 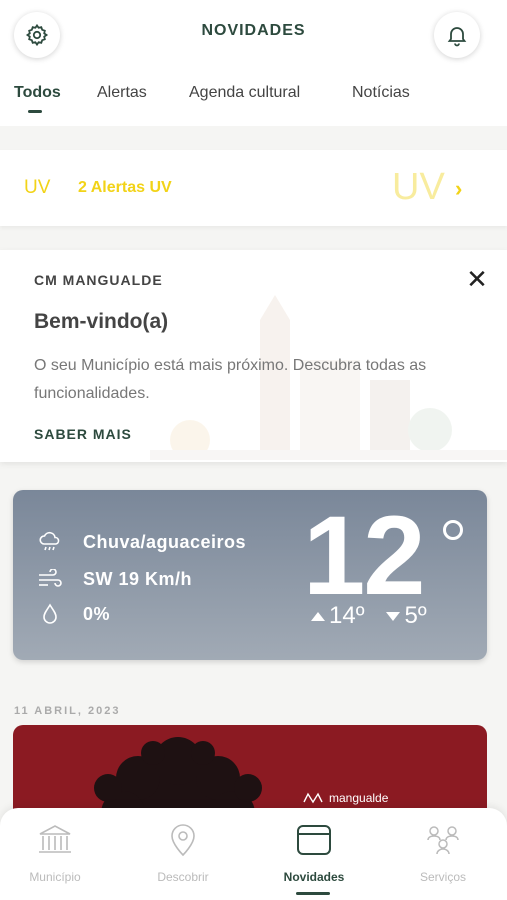 I want to click on location-pin-icon, so click(x=183, y=840).